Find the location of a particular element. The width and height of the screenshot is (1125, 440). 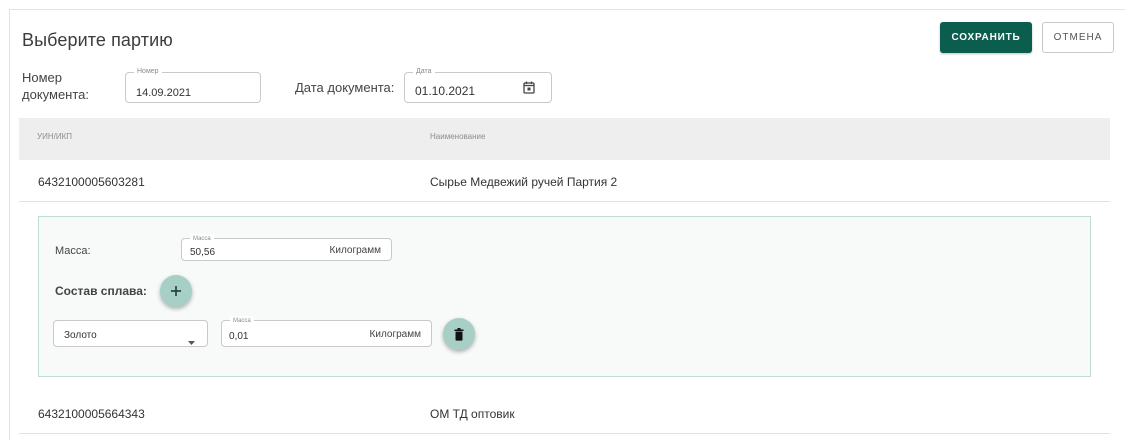

dropdown-arrow-icon is located at coordinates (191, 341).